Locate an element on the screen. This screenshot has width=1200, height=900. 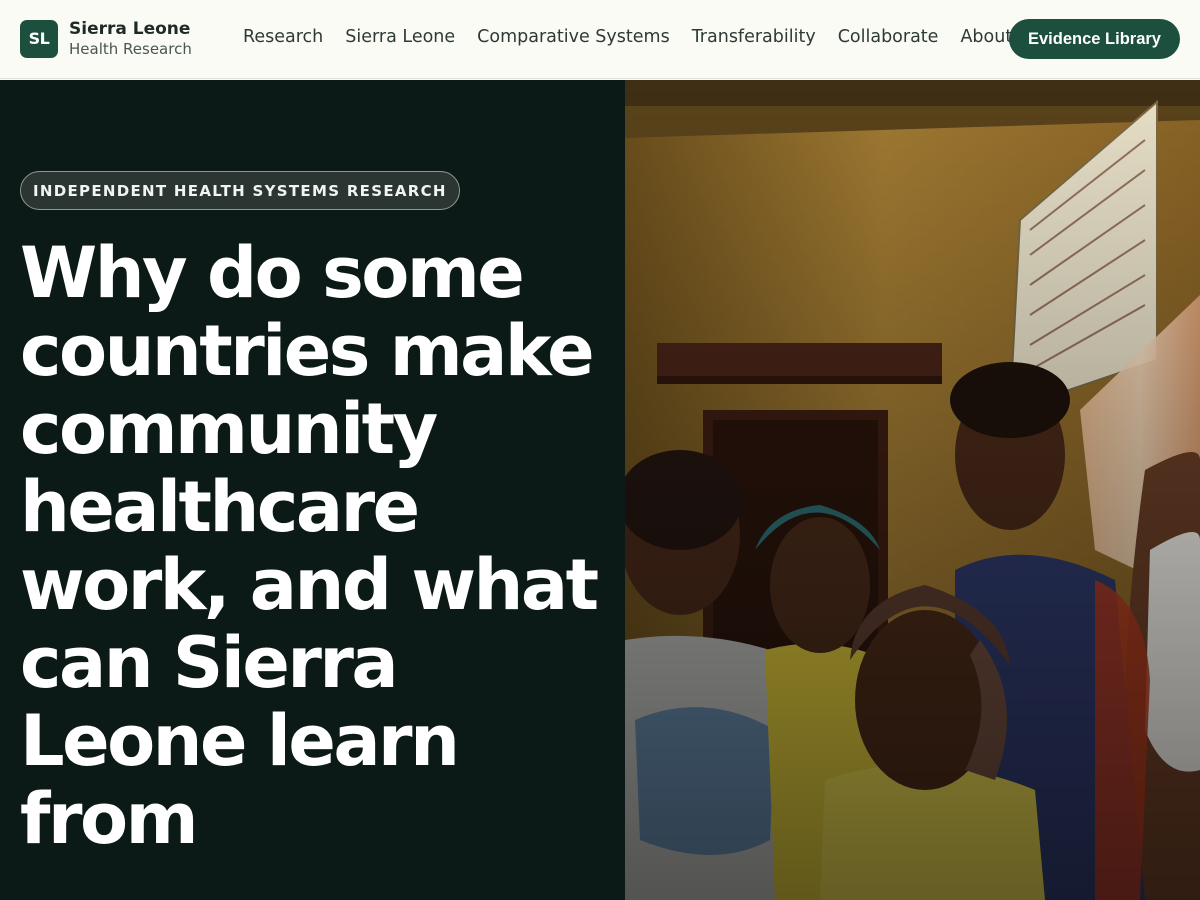
nav-link-sierra-leone: Sierra Leone is located at coordinates (400, 37).